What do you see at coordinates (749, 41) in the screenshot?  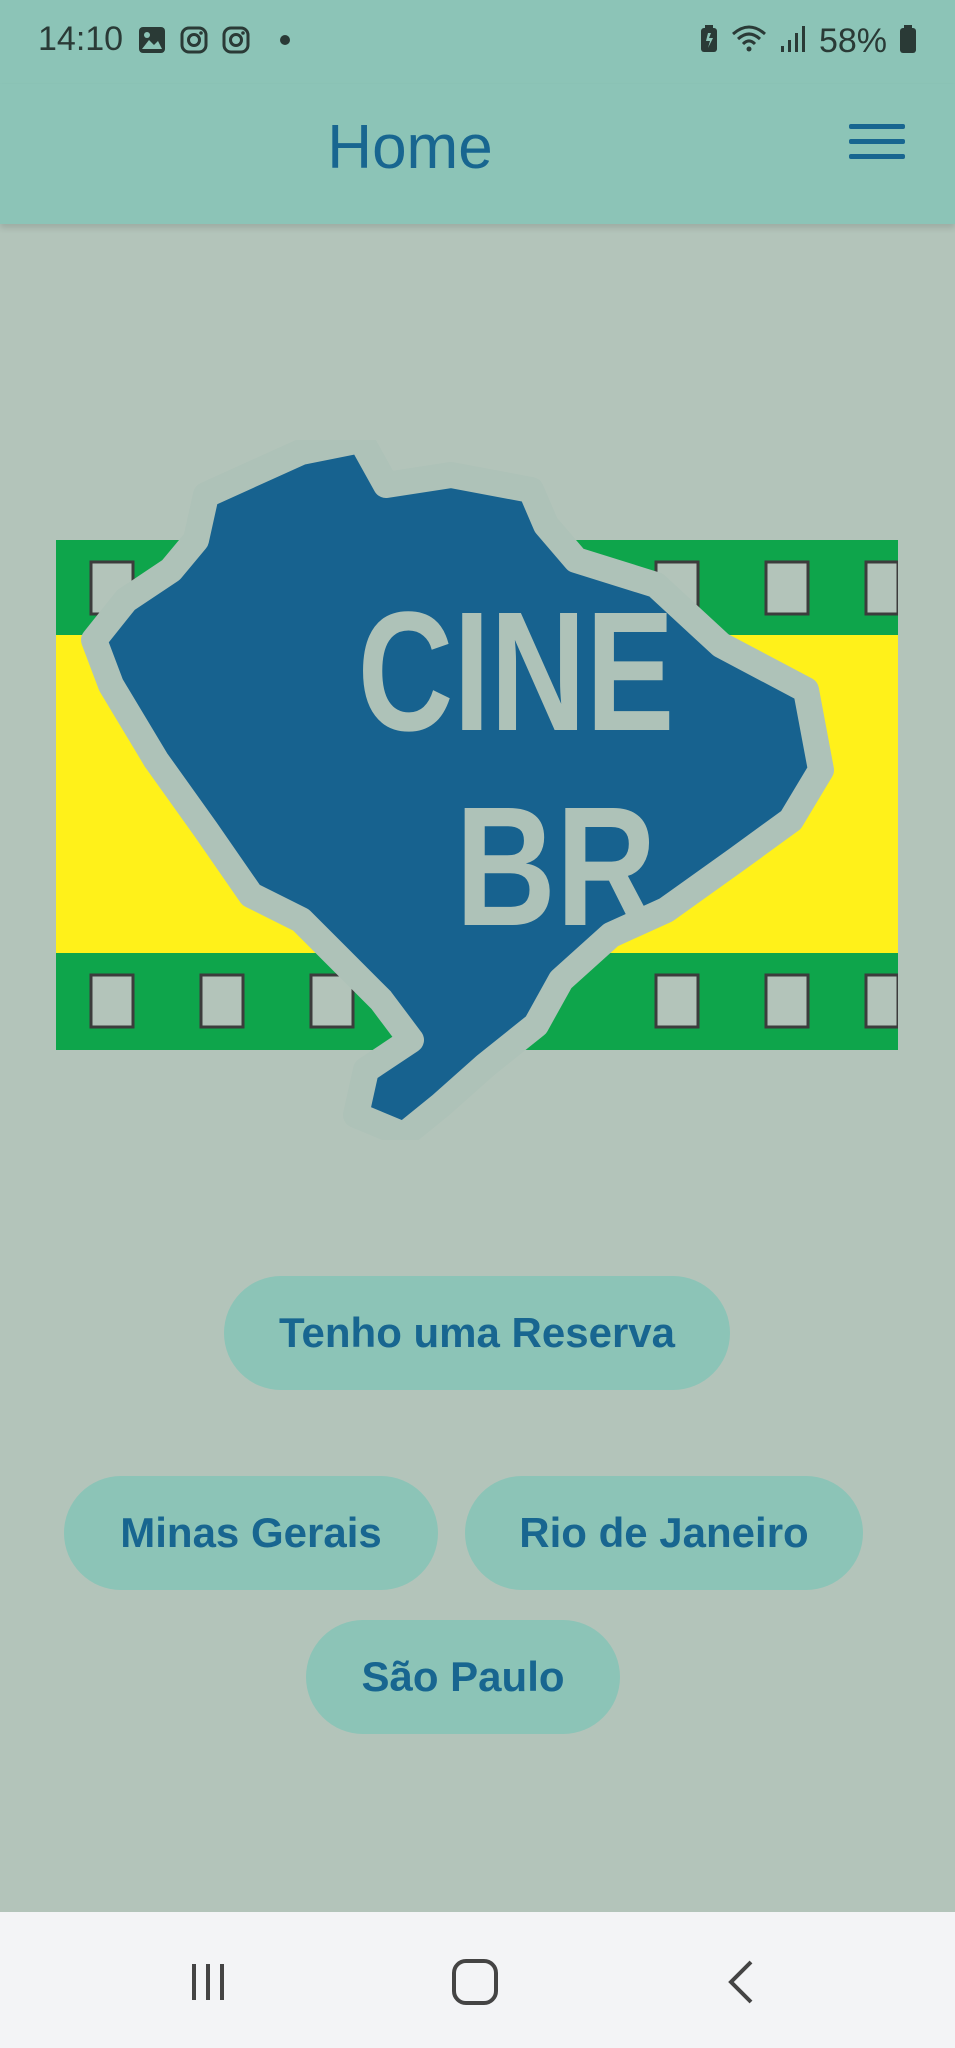 I see `wifi-icon` at bounding box center [749, 41].